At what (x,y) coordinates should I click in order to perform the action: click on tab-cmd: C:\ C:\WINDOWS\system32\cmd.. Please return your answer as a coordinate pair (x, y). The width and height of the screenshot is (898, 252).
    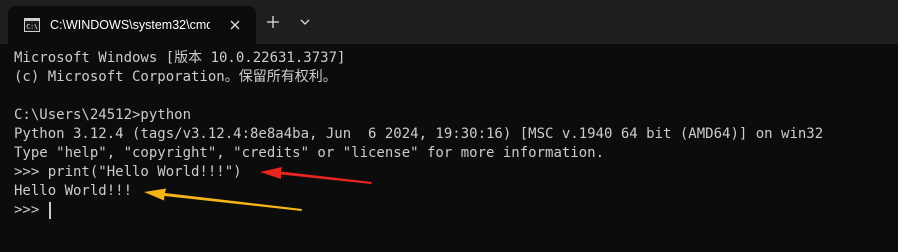
    Looking at the image, I should click on (132, 25).